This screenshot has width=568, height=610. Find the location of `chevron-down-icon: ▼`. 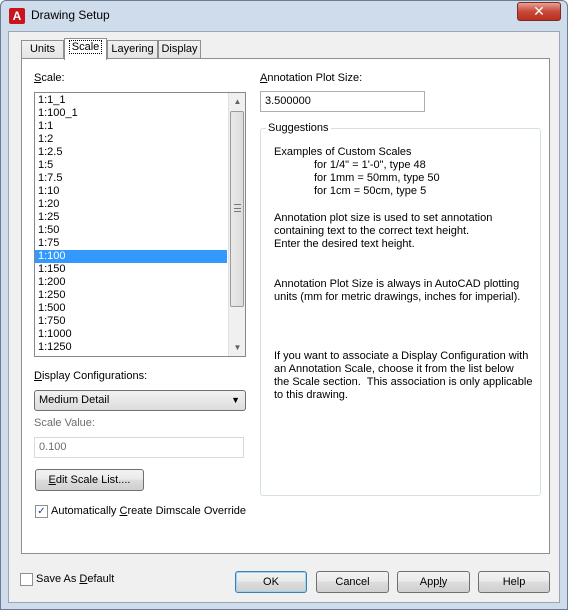

chevron-down-icon: ▼ is located at coordinates (235, 400).